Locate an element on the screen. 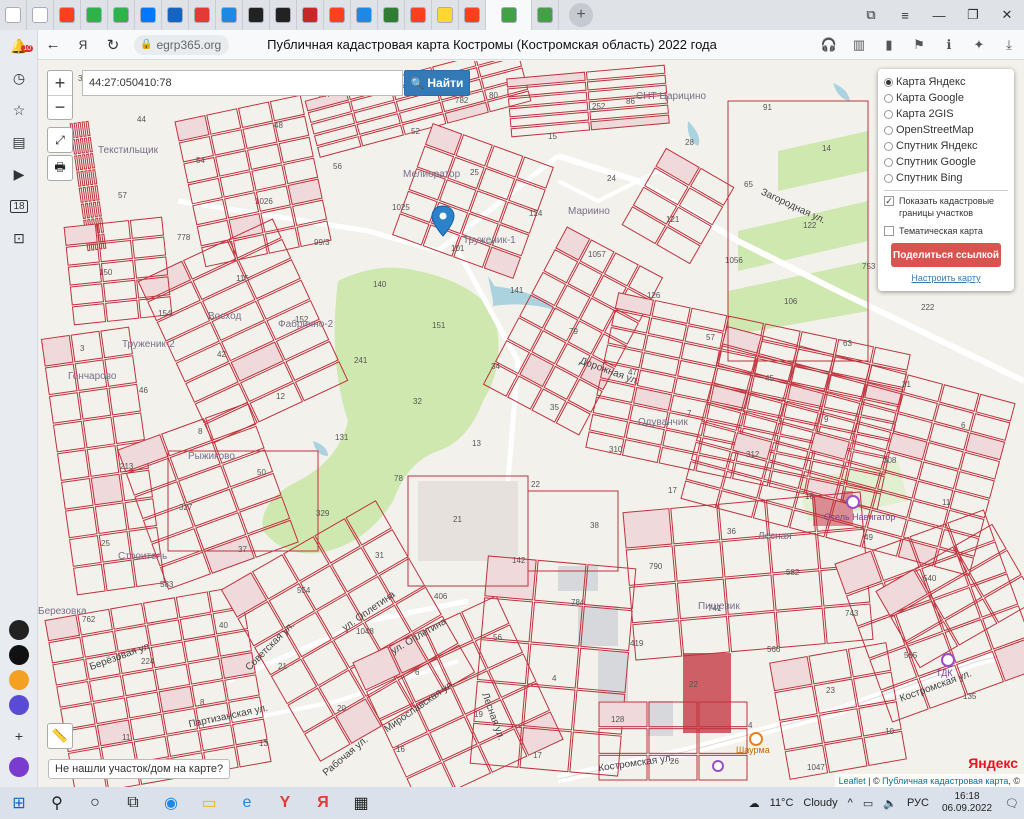  hotel-poi-label: Отель Навигатор is located at coordinates (859, 517).